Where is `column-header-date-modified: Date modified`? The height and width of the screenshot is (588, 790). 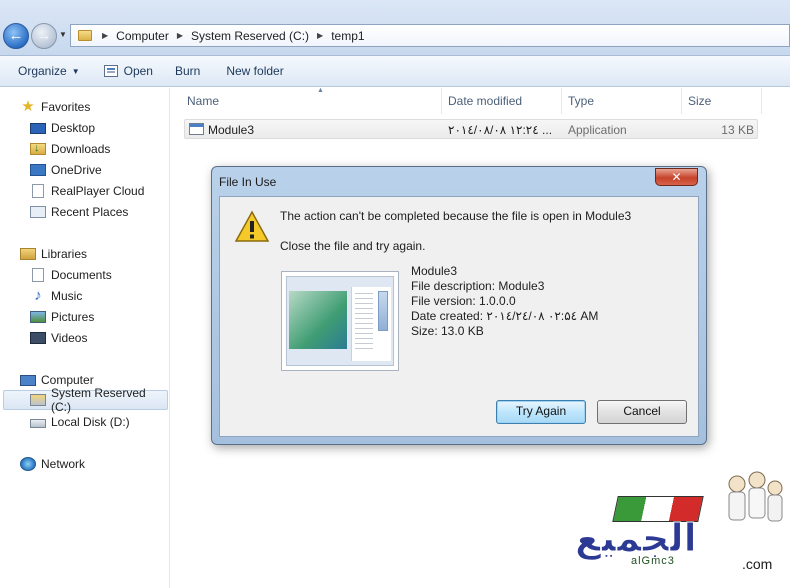 column-header-date-modified: Date modified is located at coordinates (502, 101).